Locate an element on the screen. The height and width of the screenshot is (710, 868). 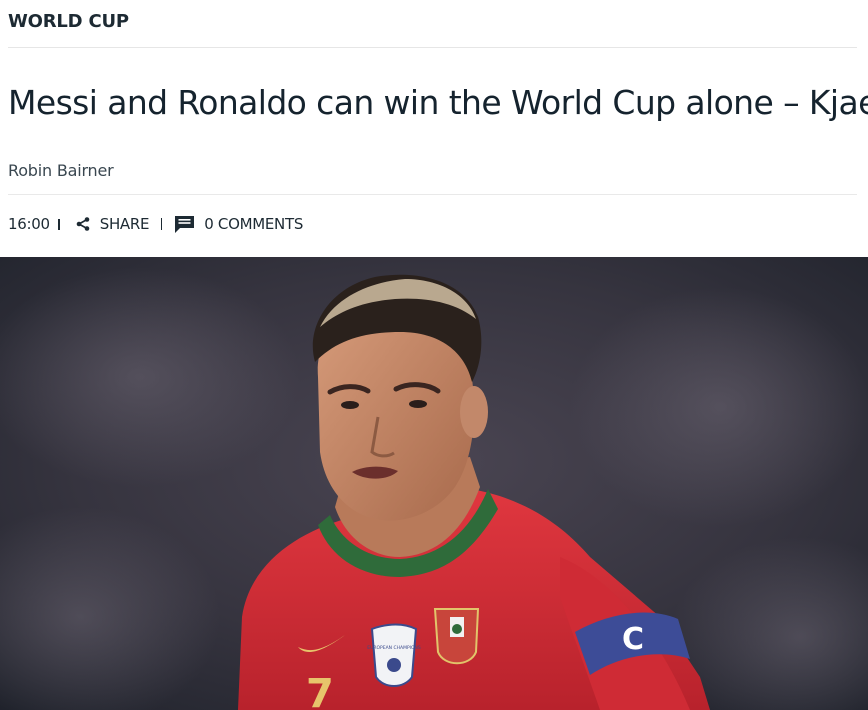
share-label: SHARE is located at coordinates (124, 224).